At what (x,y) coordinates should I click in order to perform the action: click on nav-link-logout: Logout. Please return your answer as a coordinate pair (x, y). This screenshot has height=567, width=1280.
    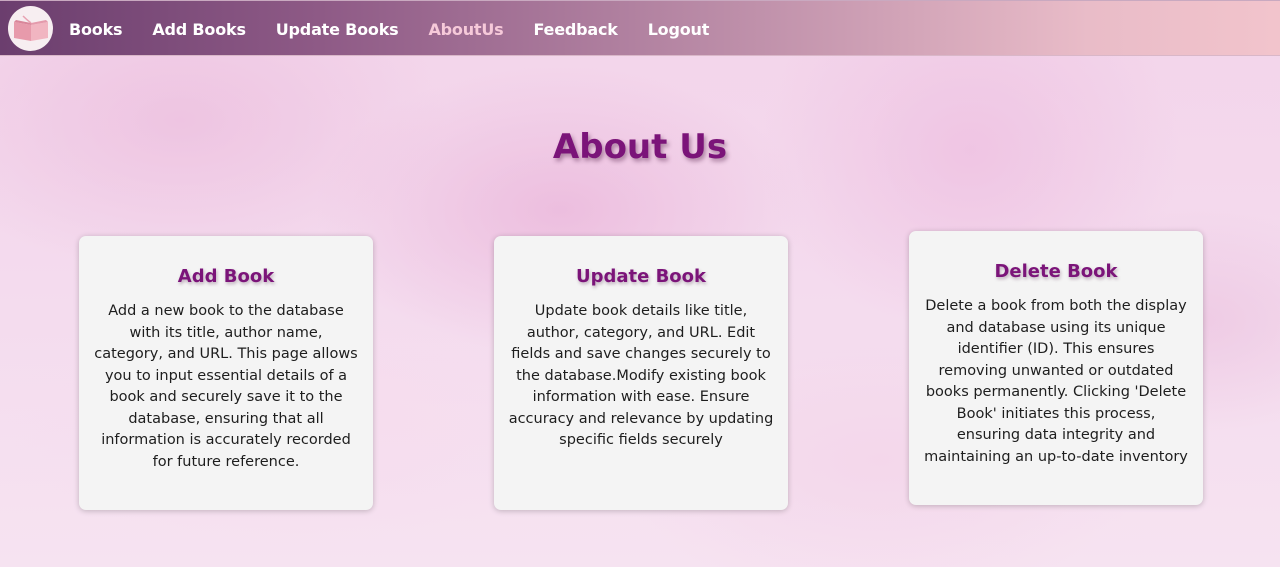
    Looking at the image, I should click on (679, 29).